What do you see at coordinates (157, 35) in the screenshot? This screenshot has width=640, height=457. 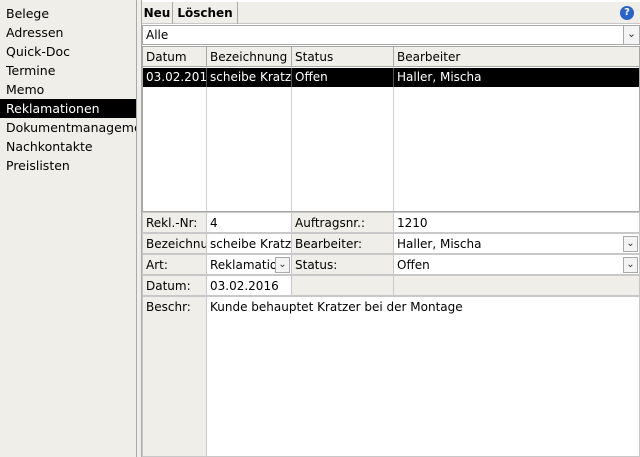 I see `filter-value: Alle` at bounding box center [157, 35].